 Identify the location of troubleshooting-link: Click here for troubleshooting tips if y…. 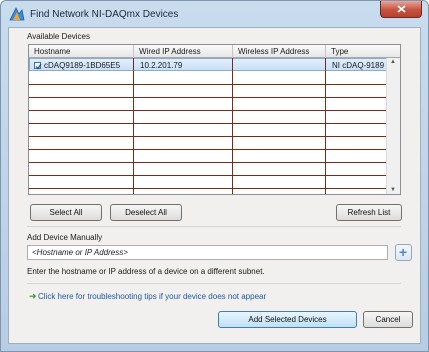
(152, 296).